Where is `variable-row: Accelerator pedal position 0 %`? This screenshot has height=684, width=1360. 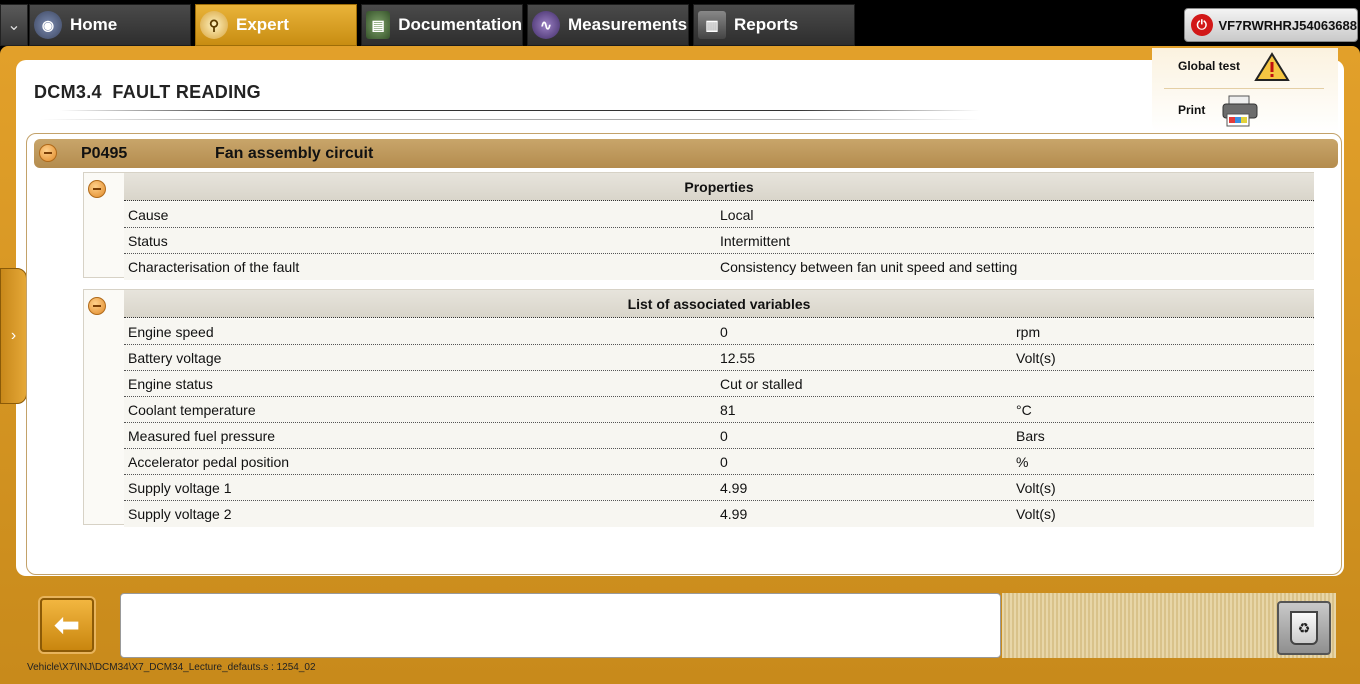 variable-row: Accelerator pedal position 0 % is located at coordinates (719, 462).